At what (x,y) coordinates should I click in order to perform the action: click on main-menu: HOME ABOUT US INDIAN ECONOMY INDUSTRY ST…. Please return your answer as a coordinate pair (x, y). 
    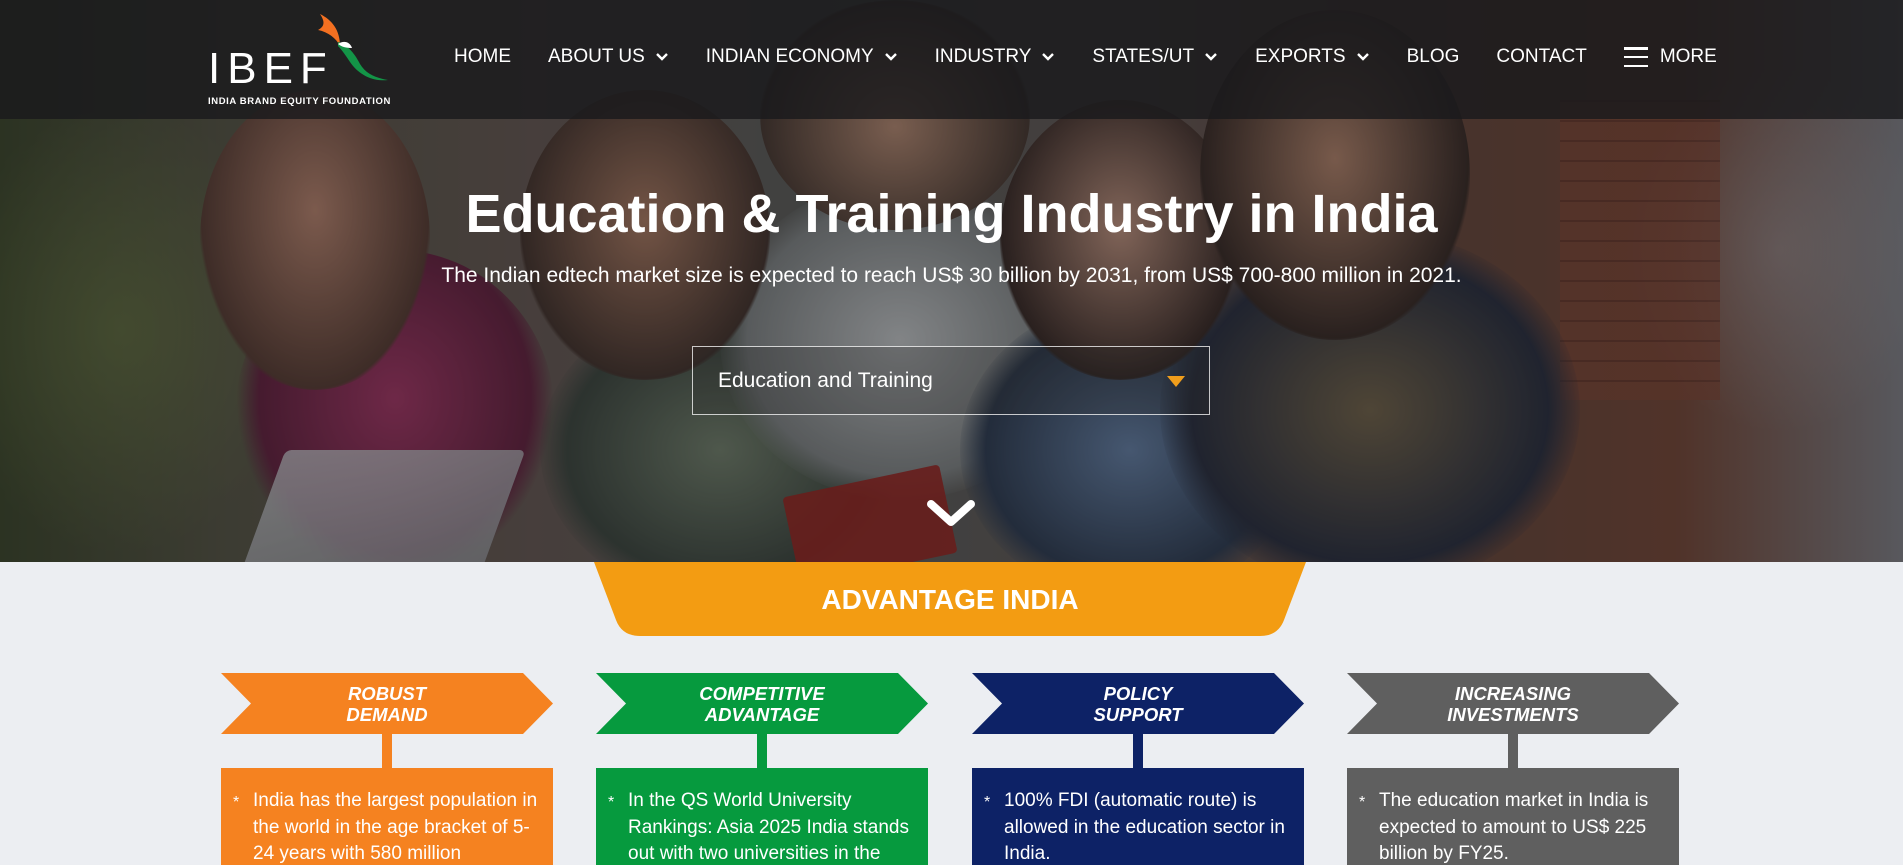
    Looking at the image, I should click on (1085, 57).